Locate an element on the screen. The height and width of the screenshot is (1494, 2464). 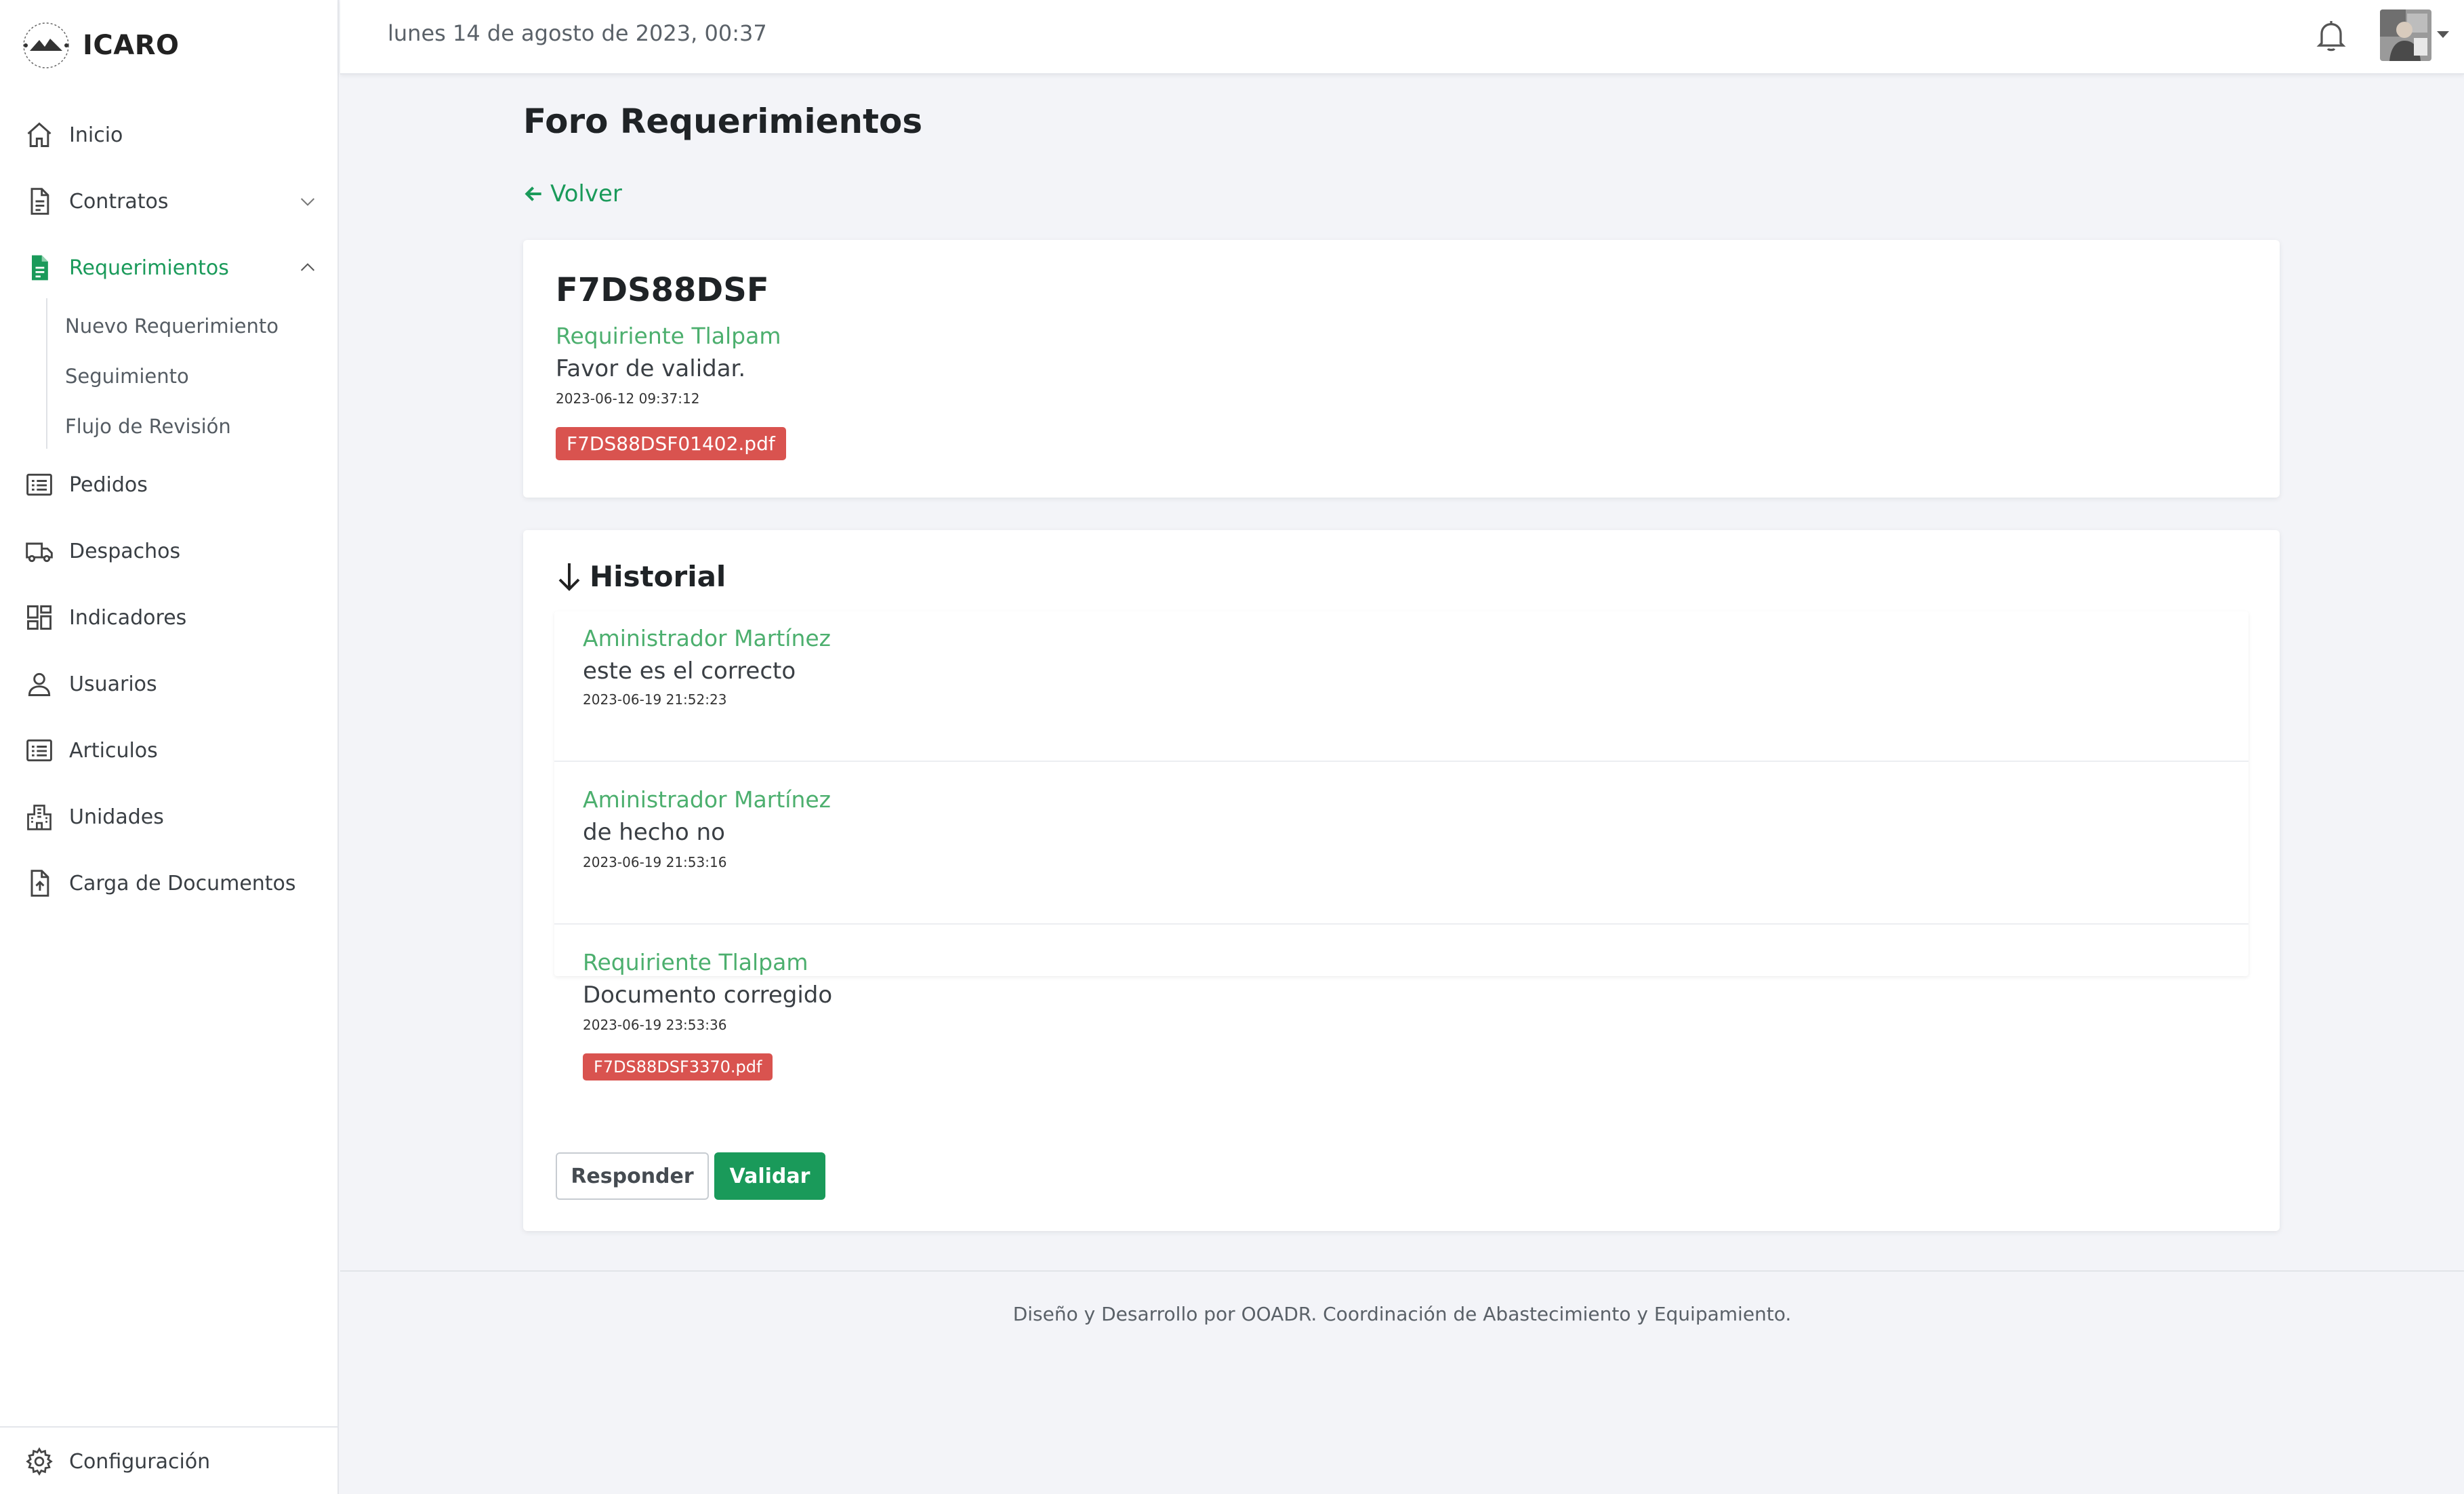
sidebar-item-label: Pedidos is located at coordinates (108, 485).